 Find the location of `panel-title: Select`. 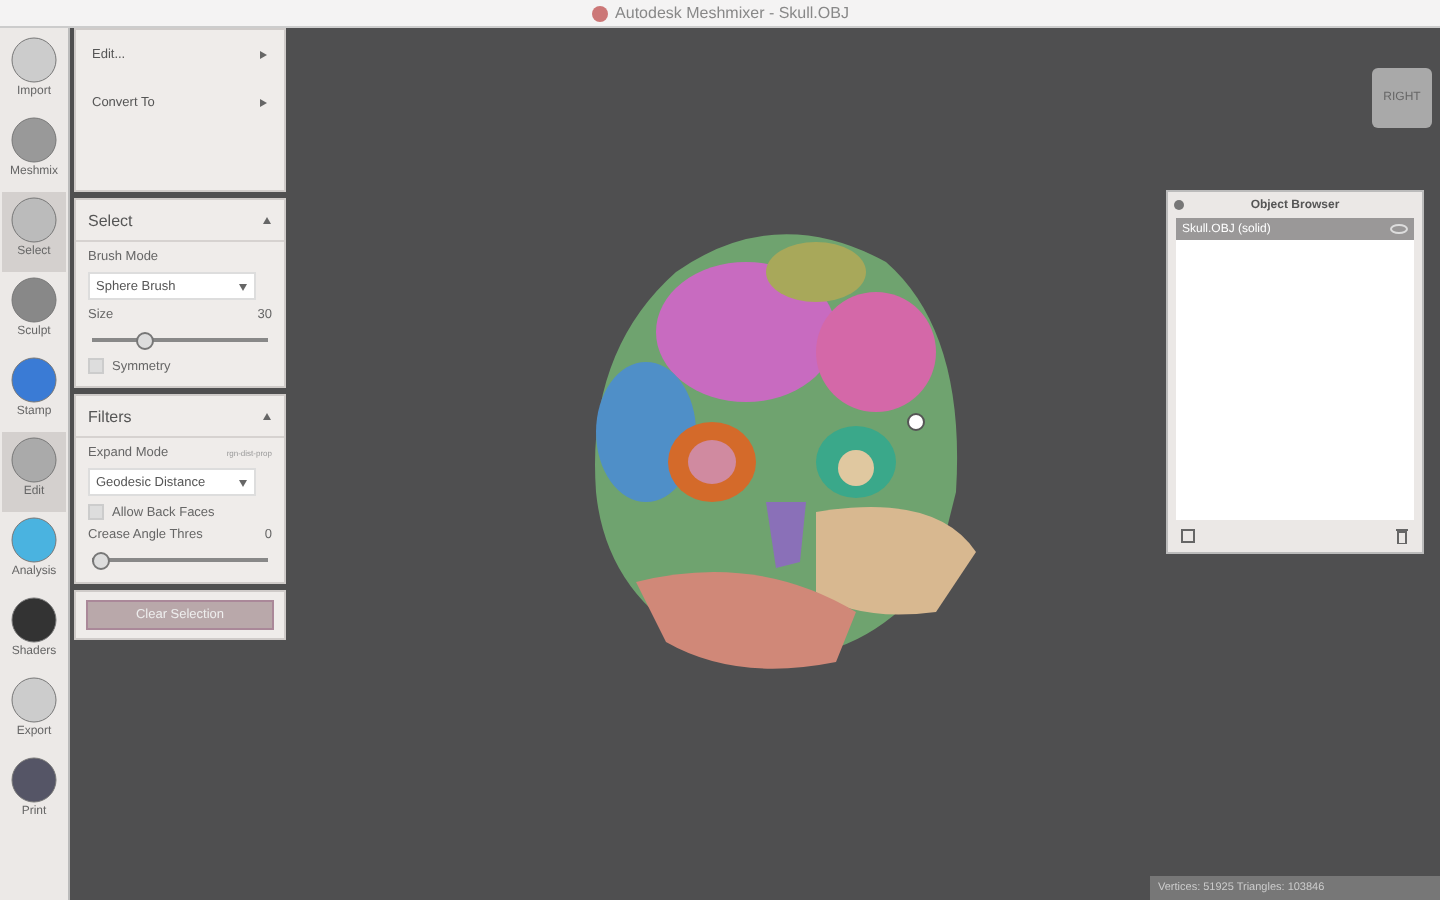

panel-title: Select is located at coordinates (110, 220).